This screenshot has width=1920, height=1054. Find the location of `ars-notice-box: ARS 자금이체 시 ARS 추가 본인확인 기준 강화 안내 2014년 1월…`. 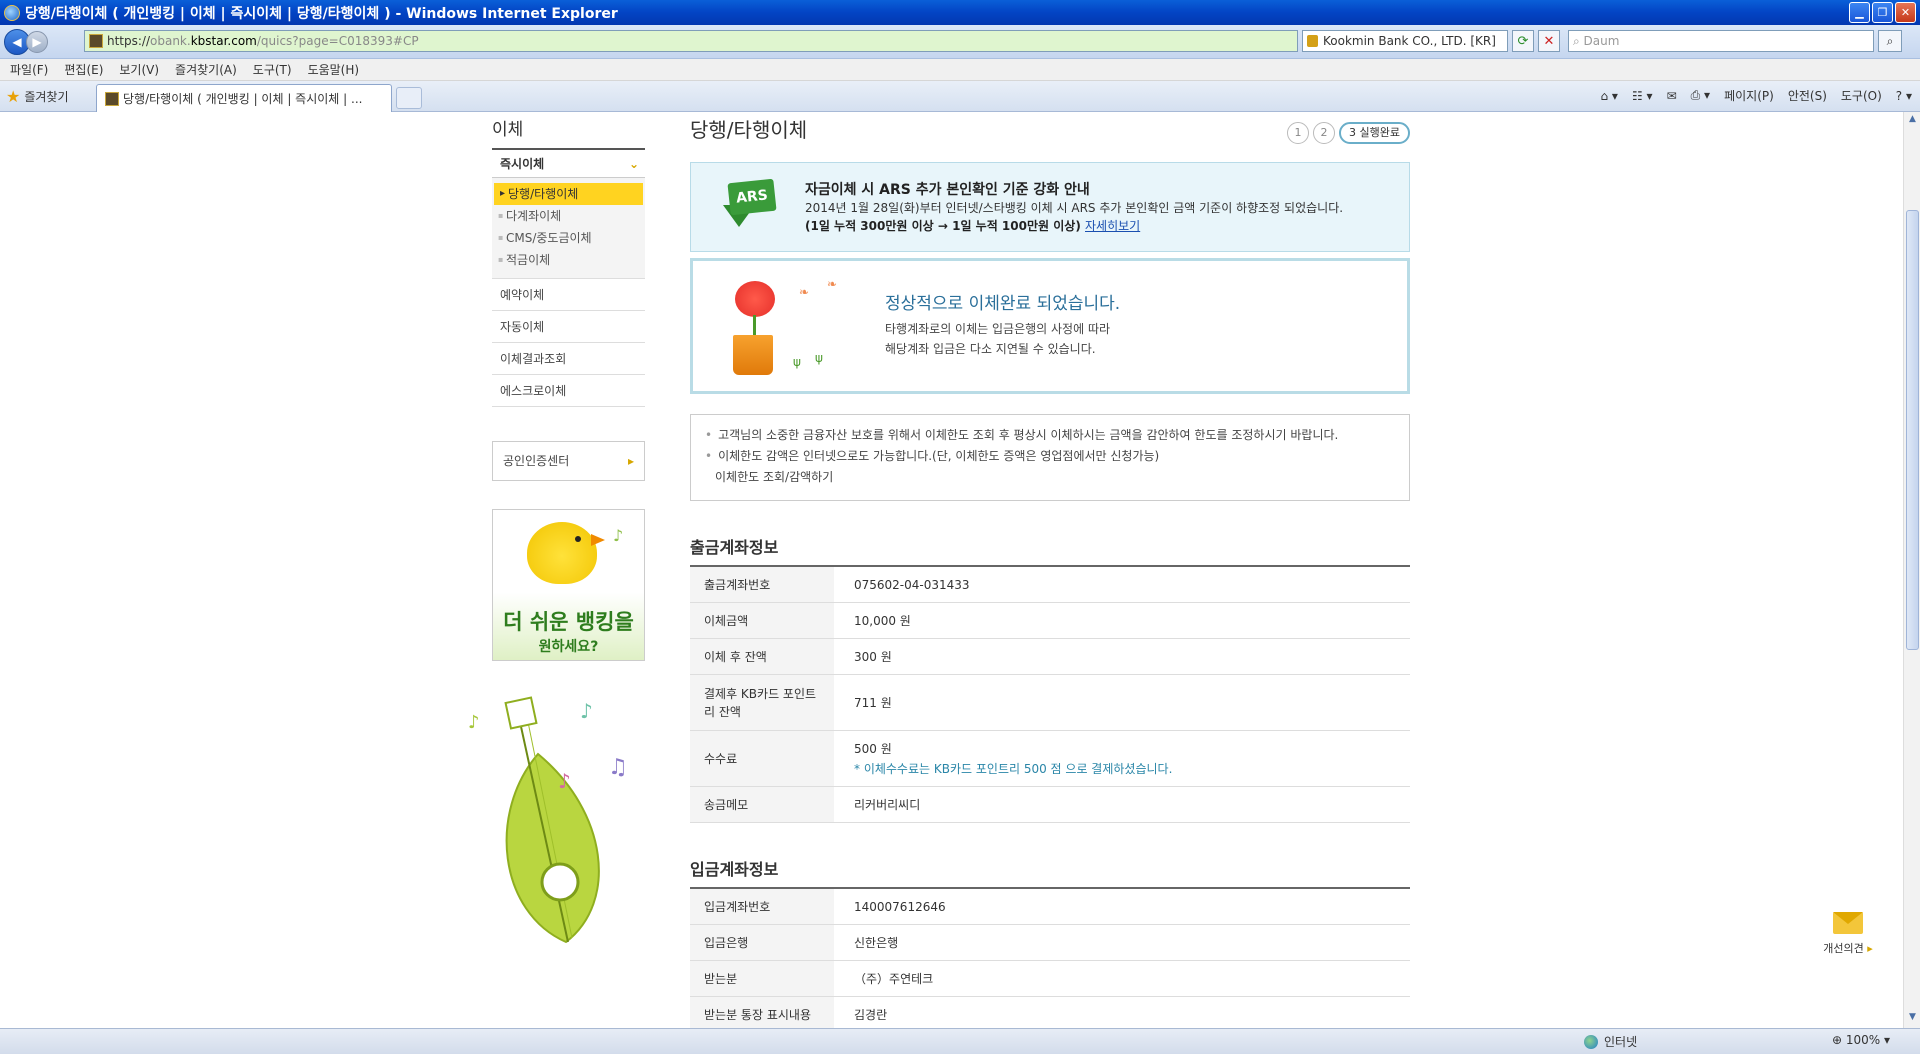

ars-notice-box: ARS 자금이체 시 ARS 추가 본인확인 기준 강화 안내 2014년 1월… is located at coordinates (1050, 207).